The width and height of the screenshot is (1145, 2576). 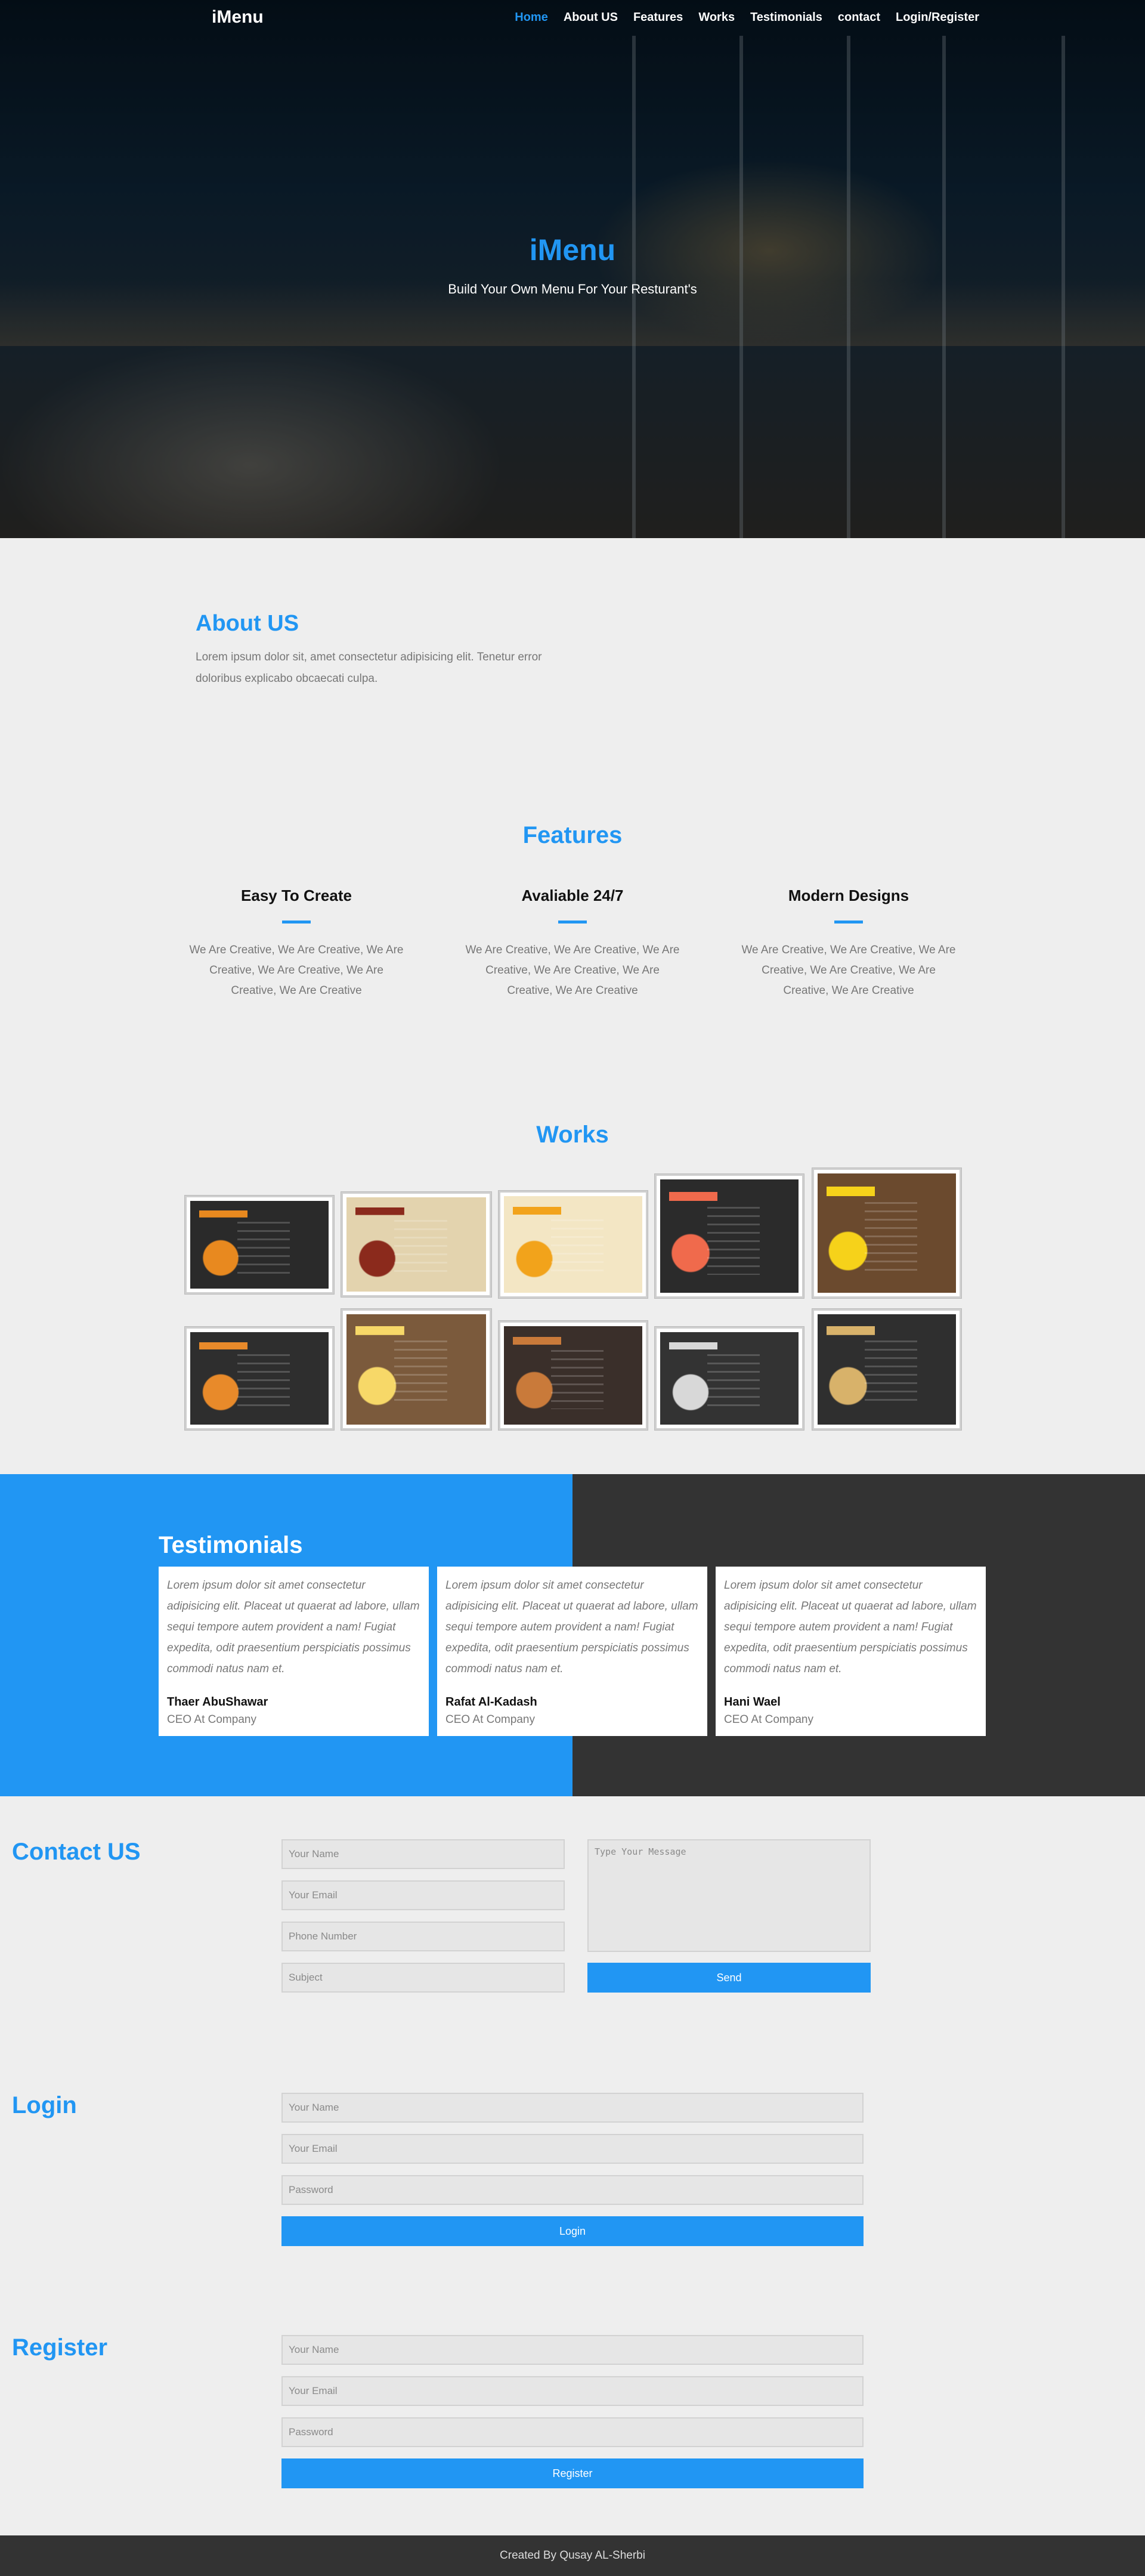 I want to click on work-thumbnail-menu-restaurant-dark, so click(x=259, y=1378).